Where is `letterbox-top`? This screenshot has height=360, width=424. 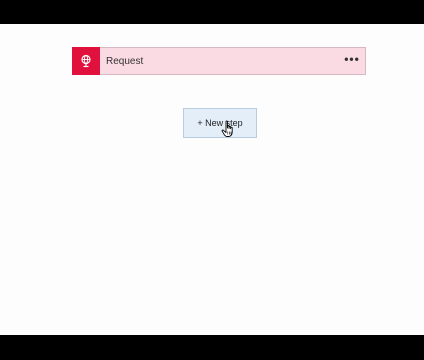 letterbox-top is located at coordinates (212, 12).